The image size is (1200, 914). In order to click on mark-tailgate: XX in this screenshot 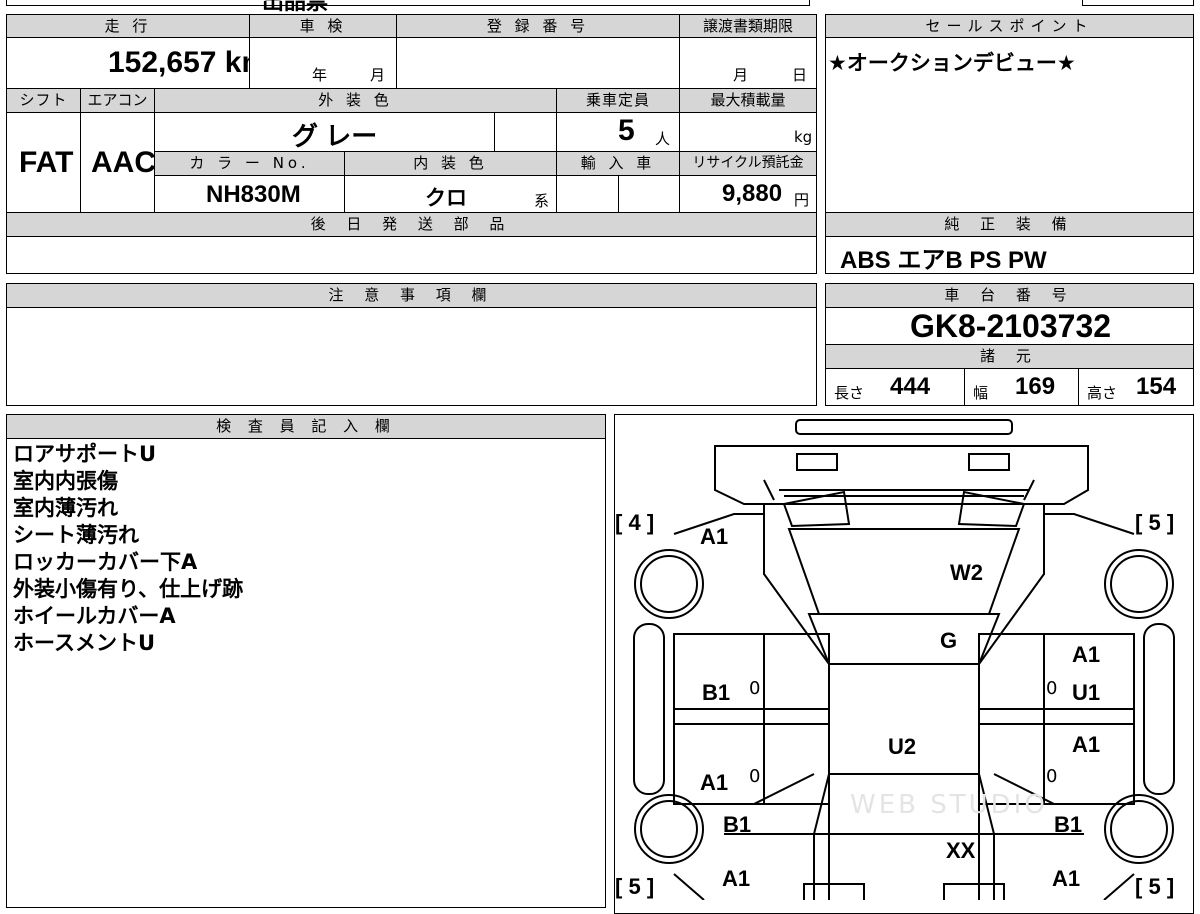, I will do `click(961, 850)`.